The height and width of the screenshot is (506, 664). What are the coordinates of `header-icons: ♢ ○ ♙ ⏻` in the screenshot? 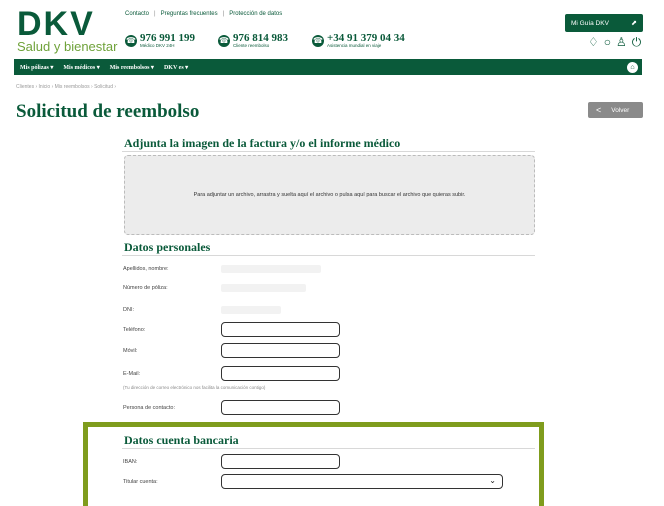 It's located at (614, 42).